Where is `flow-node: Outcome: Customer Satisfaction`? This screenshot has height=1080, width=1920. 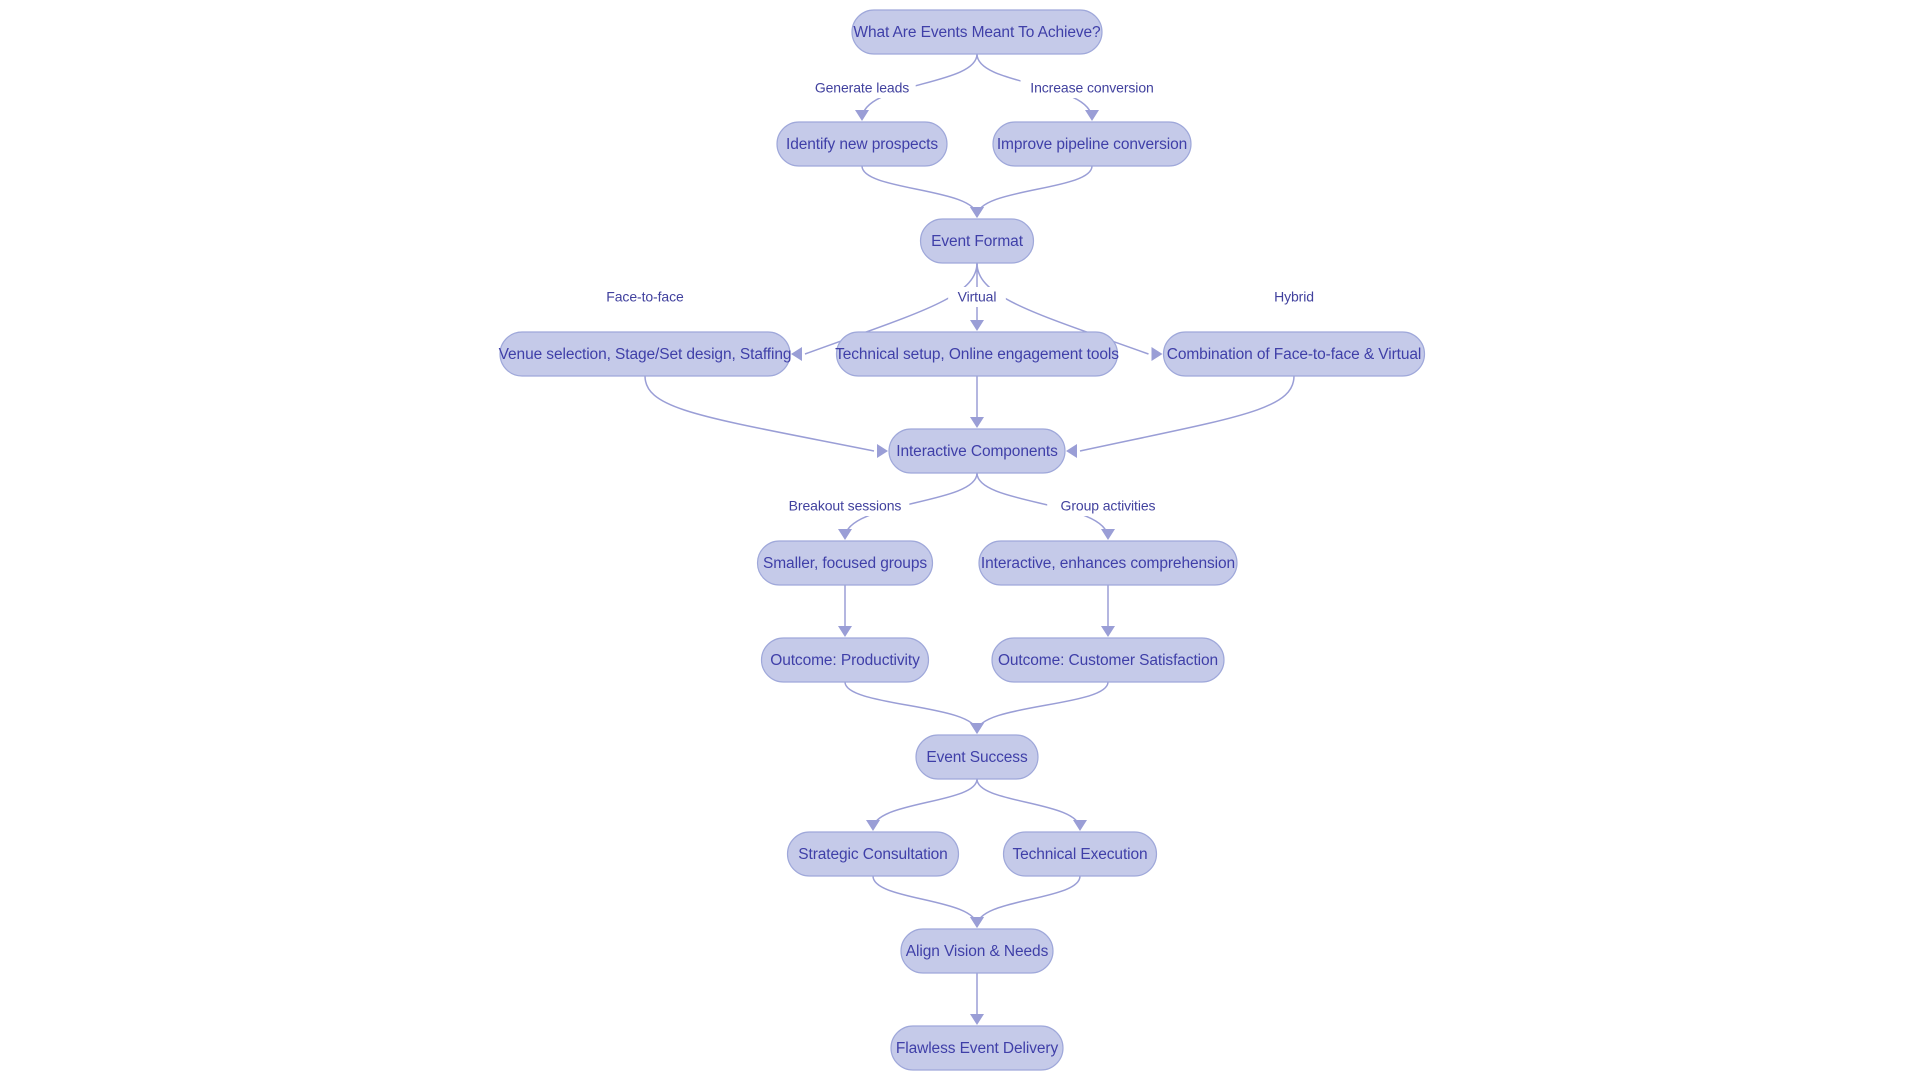
flow-node: Outcome: Customer Satisfaction is located at coordinates (1108, 660).